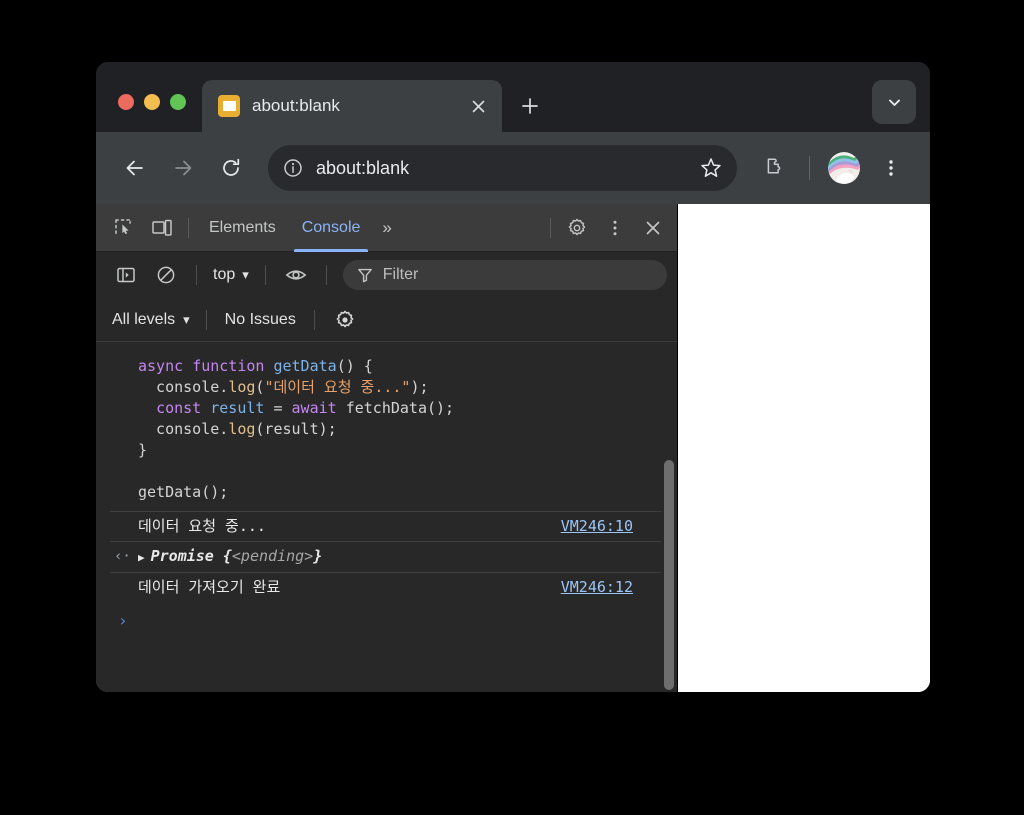  I want to click on execution-context-value: top, so click(224, 274).